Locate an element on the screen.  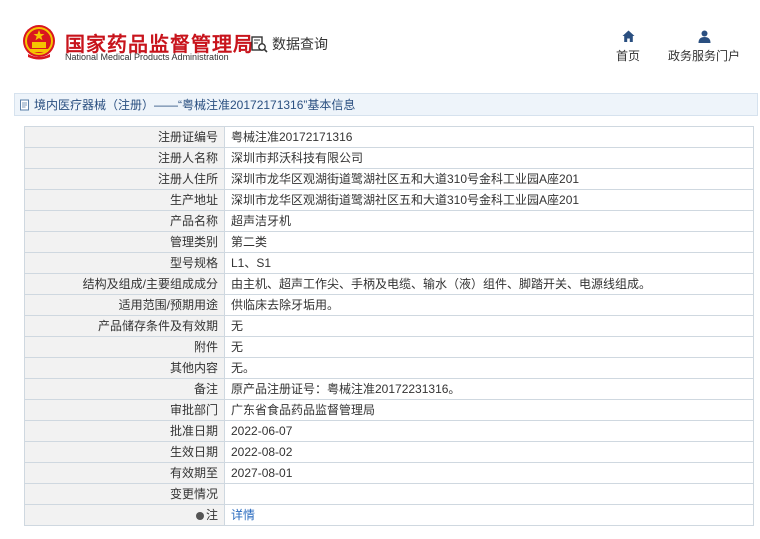
table-row: 生效日期 2022-08-02 is located at coordinates (389, 452).